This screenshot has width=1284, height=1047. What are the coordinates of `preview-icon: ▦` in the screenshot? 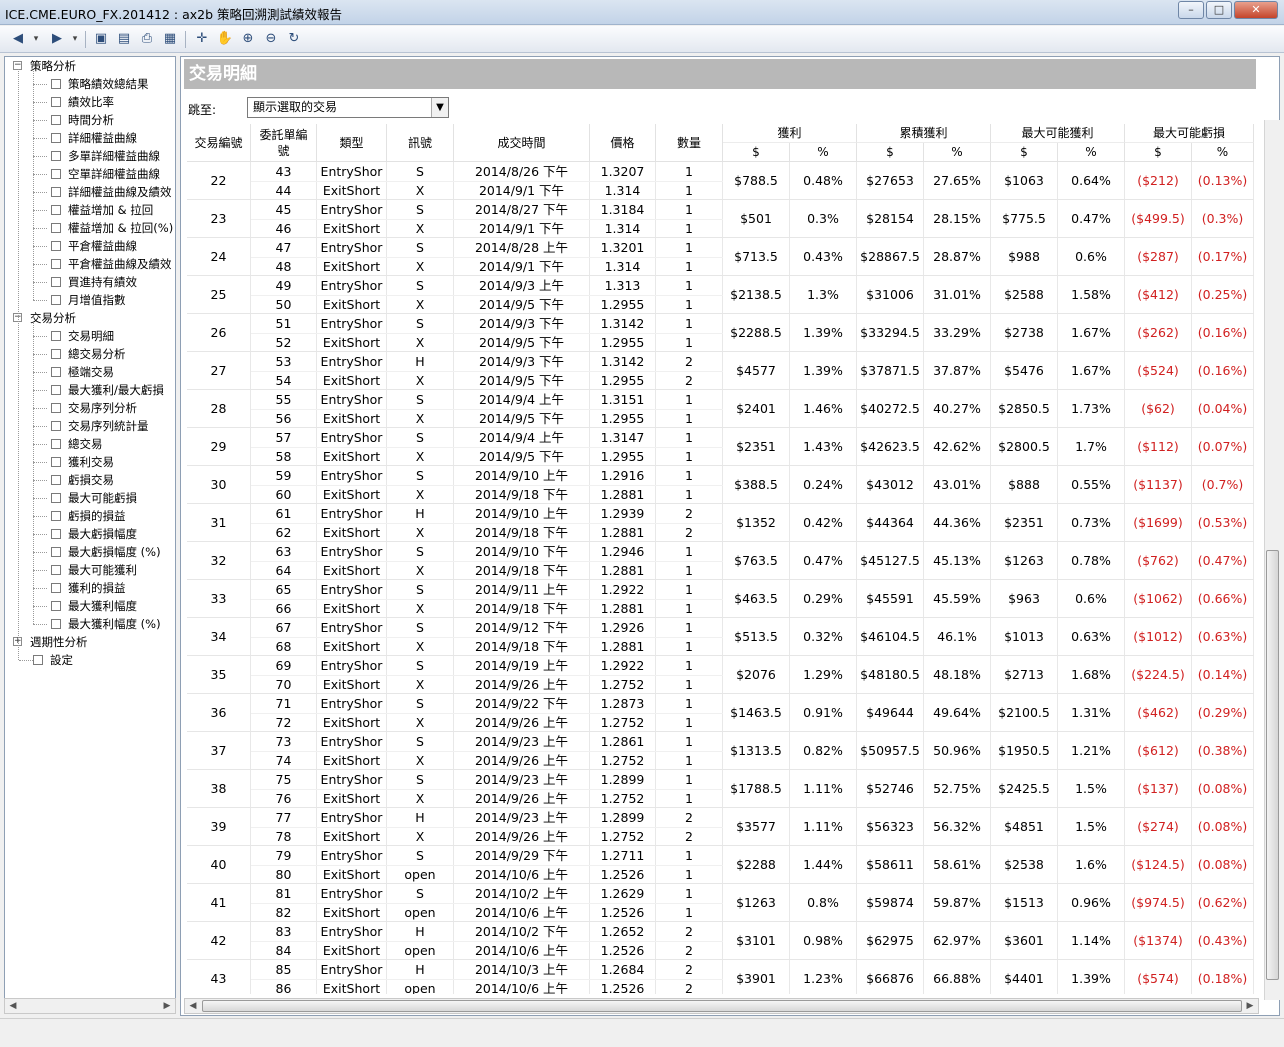 It's located at (170, 39).